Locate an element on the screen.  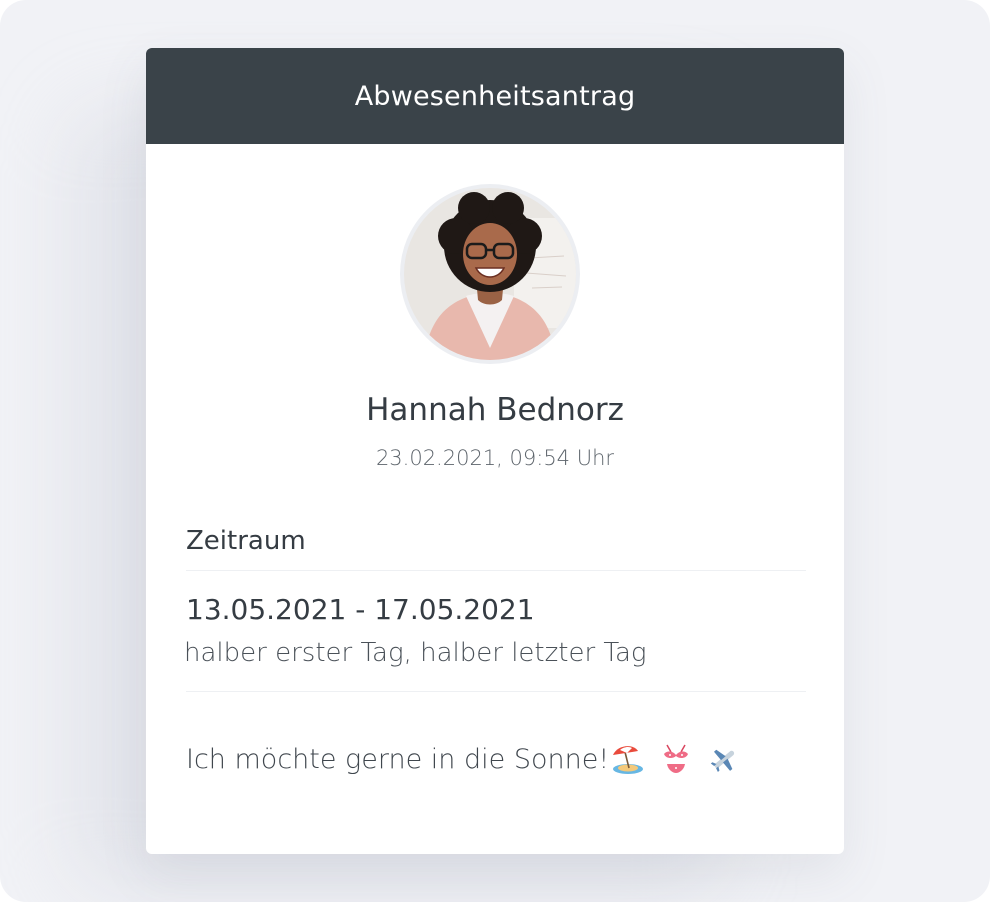
requester-name: Hannah Bednorz is located at coordinates (495, 410).